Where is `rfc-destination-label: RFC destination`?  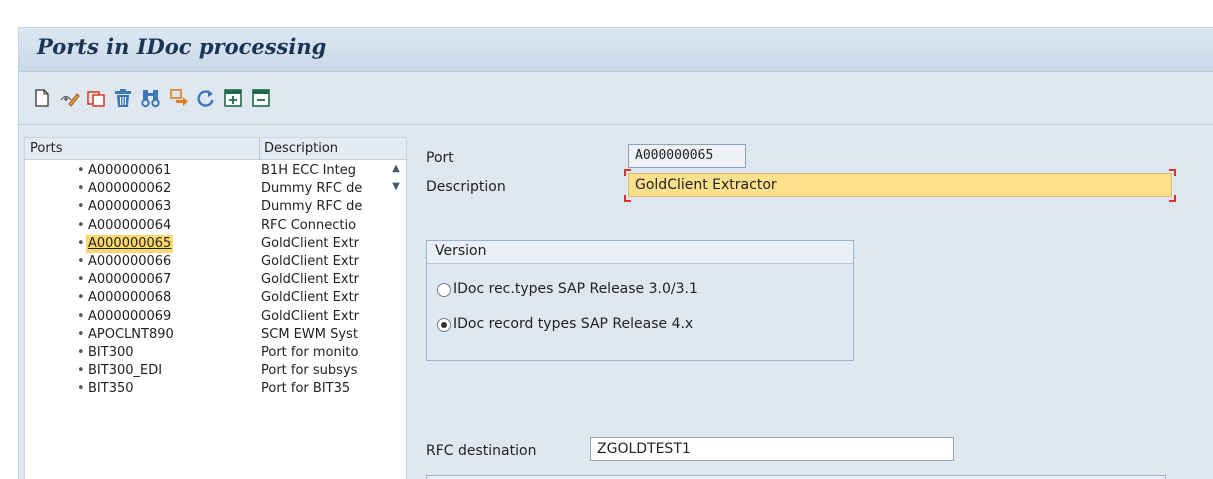
rfc-destination-label: RFC destination is located at coordinates (481, 451).